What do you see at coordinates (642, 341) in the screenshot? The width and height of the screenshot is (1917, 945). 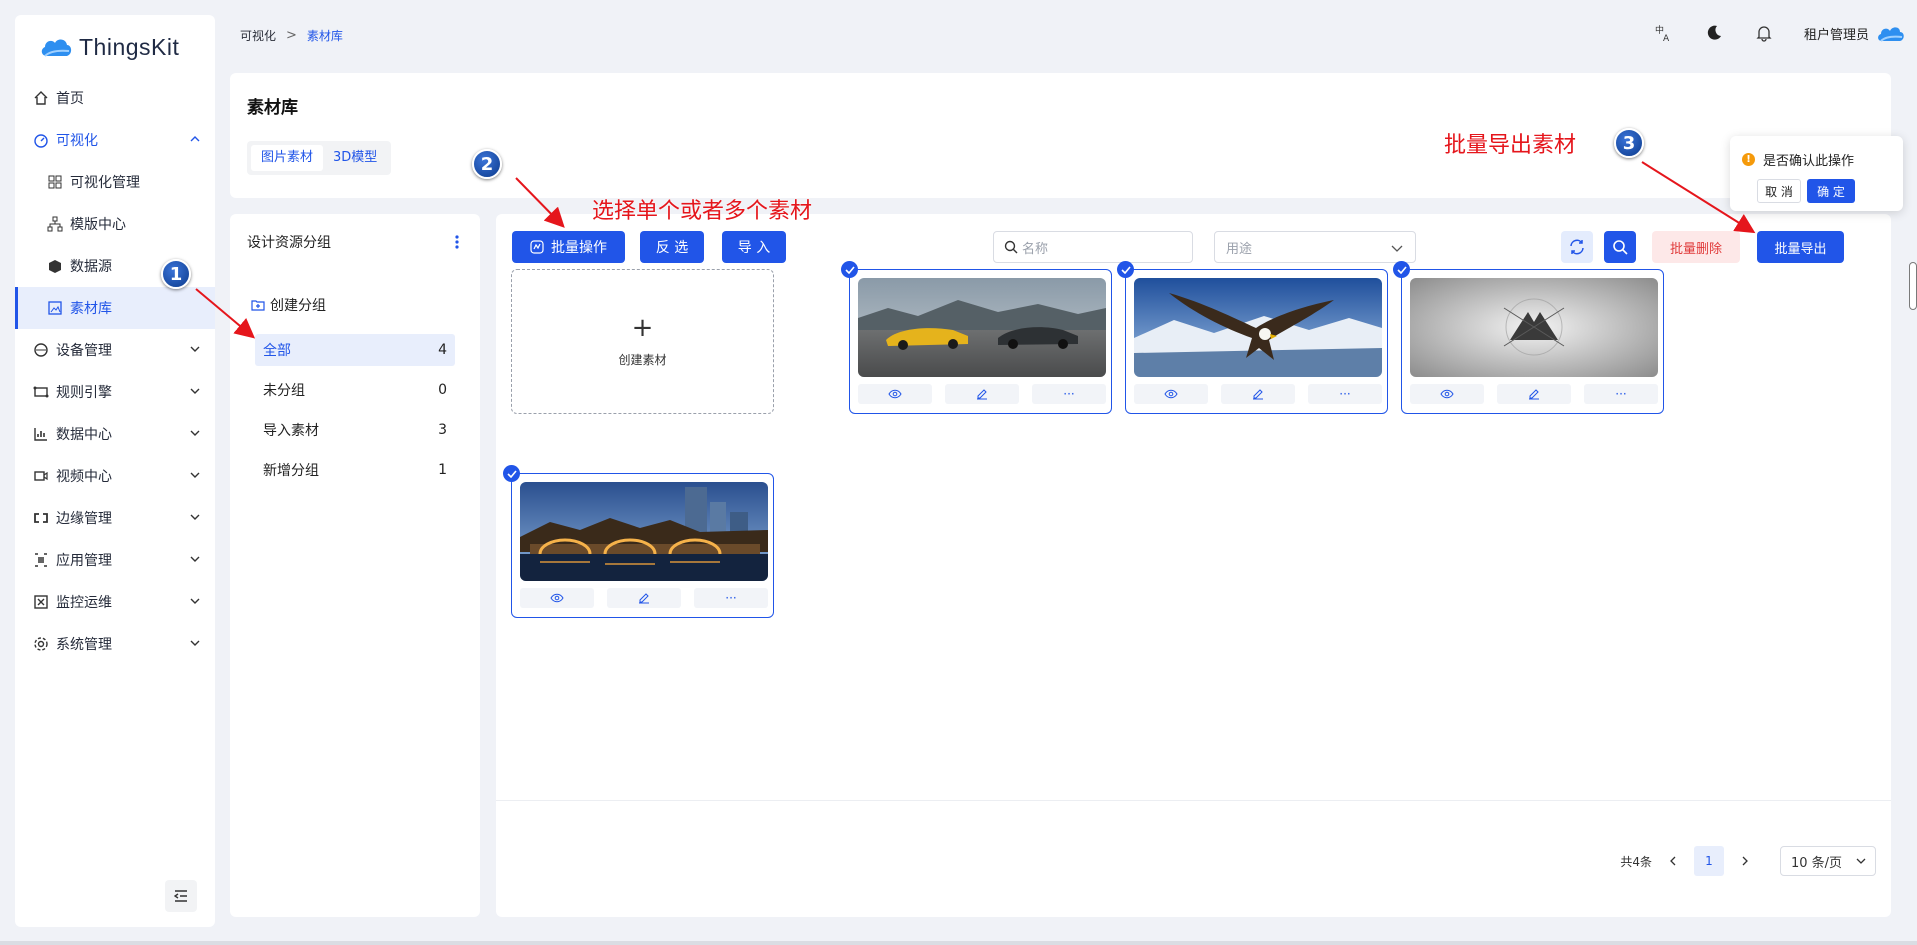 I see `create-material-card: + 创建素材` at bounding box center [642, 341].